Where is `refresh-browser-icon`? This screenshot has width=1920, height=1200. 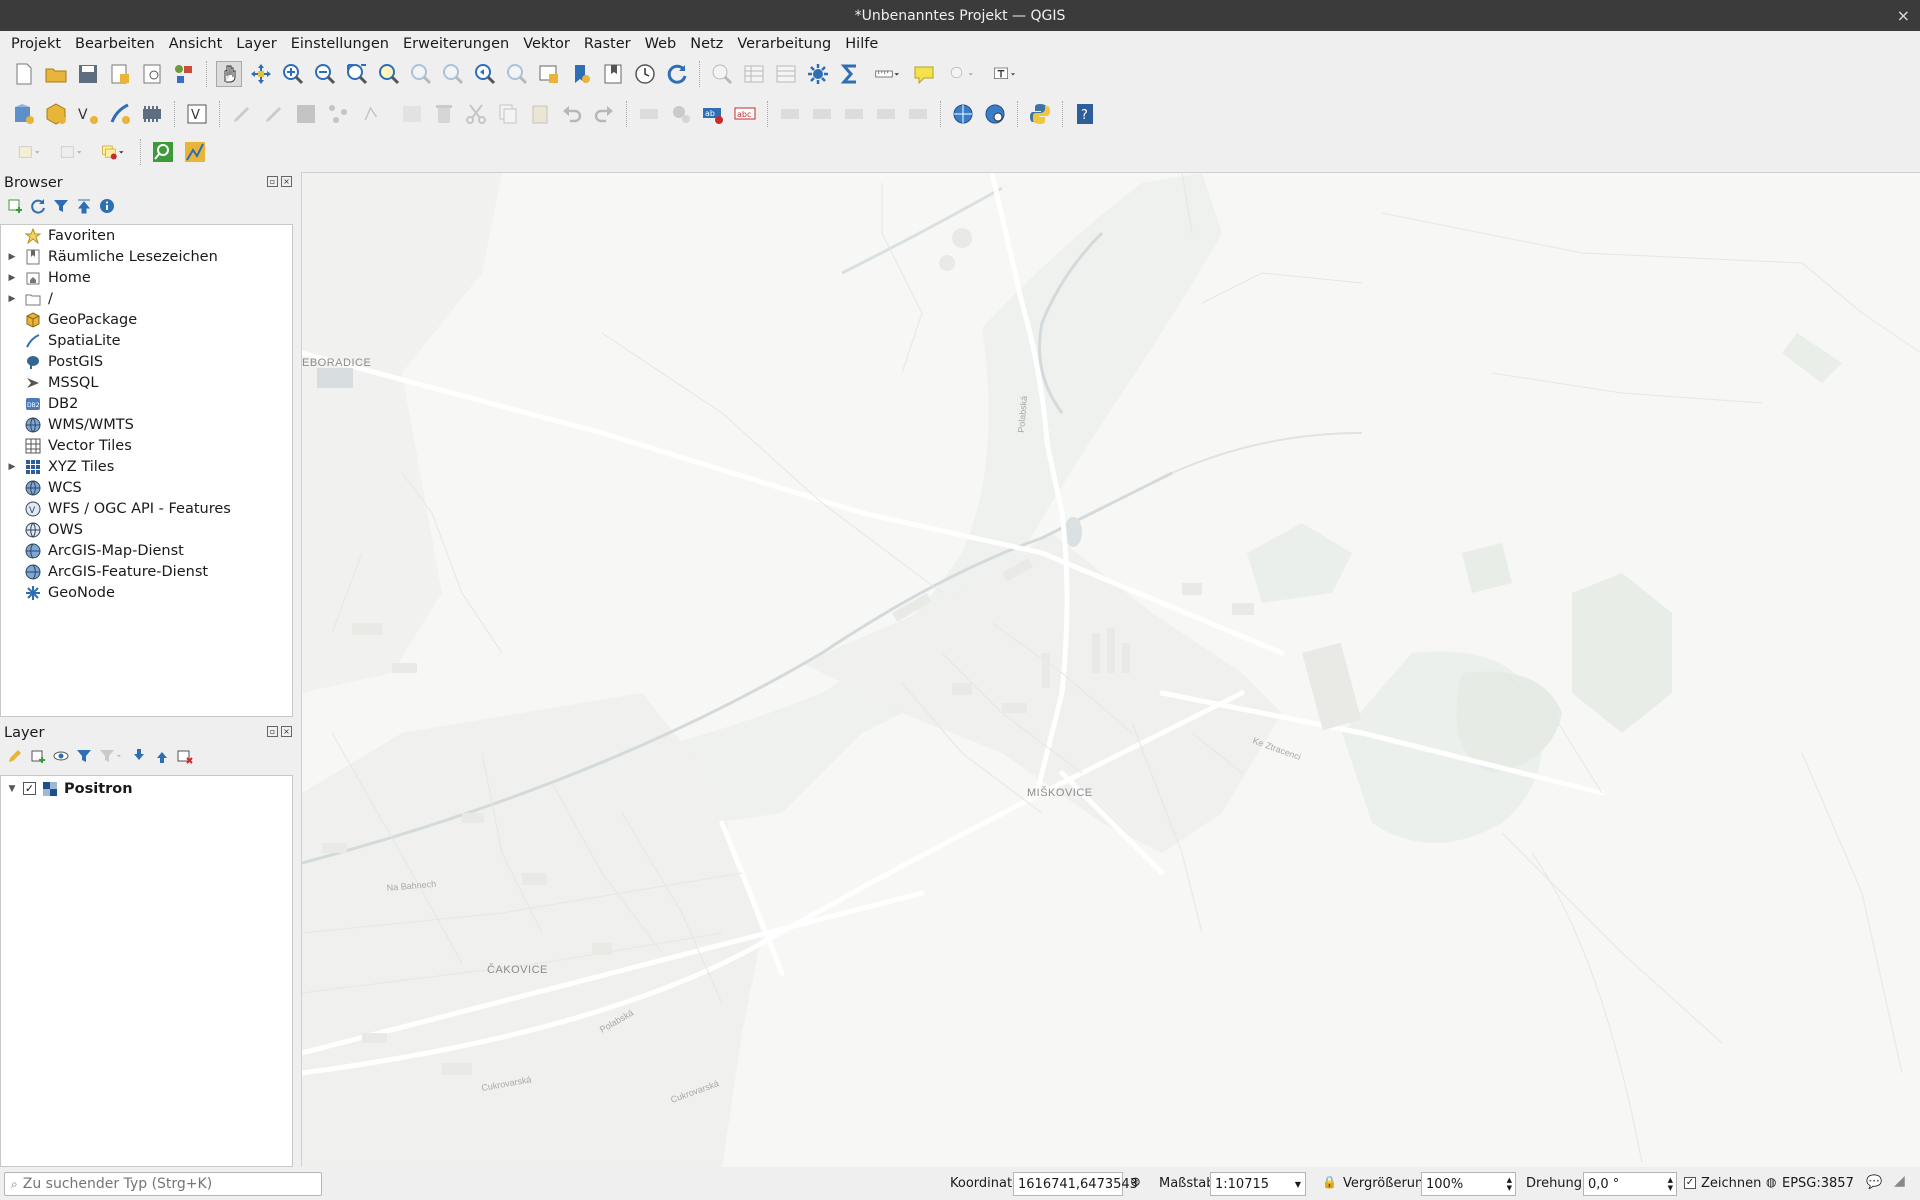 refresh-browser-icon is located at coordinates (37, 206).